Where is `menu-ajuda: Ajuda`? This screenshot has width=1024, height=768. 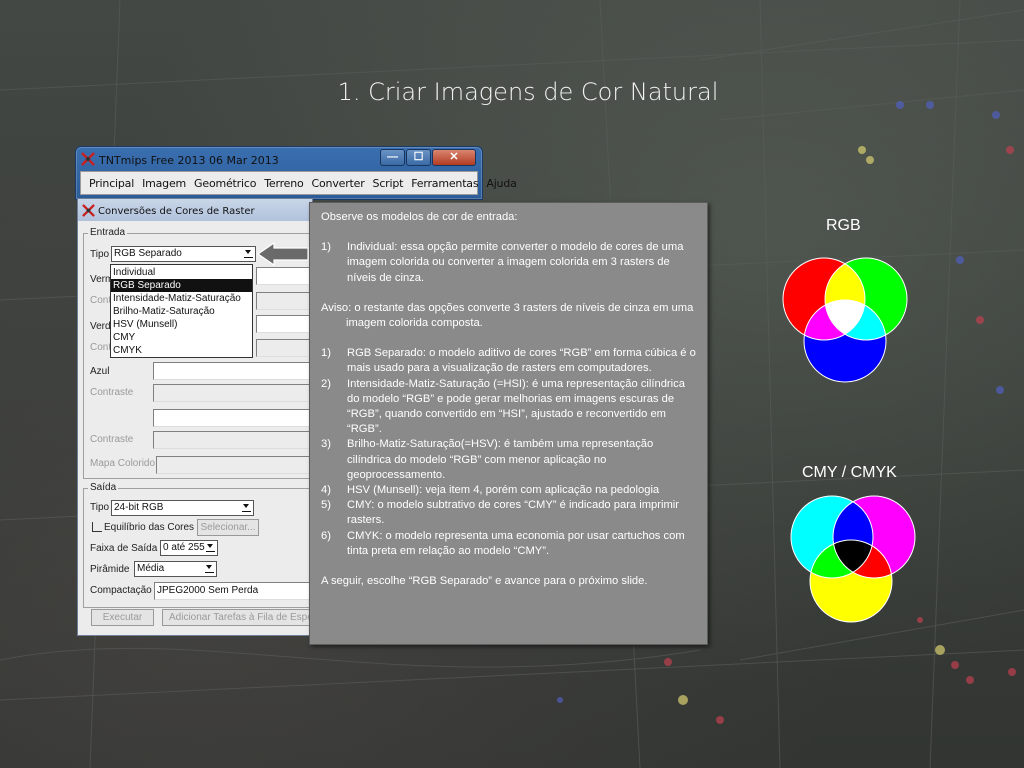
menu-ajuda: Ajuda is located at coordinates (501, 183).